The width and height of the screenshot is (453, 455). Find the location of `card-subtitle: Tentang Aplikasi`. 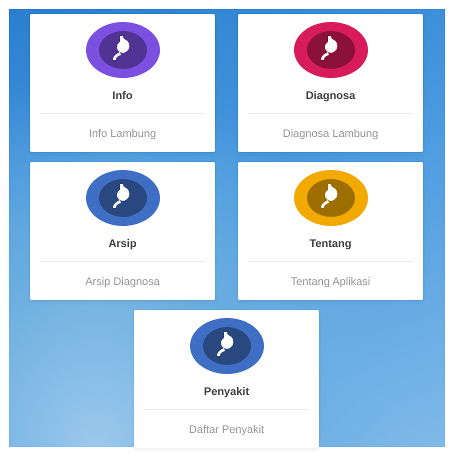

card-subtitle: Tentang Aplikasi is located at coordinates (330, 282).